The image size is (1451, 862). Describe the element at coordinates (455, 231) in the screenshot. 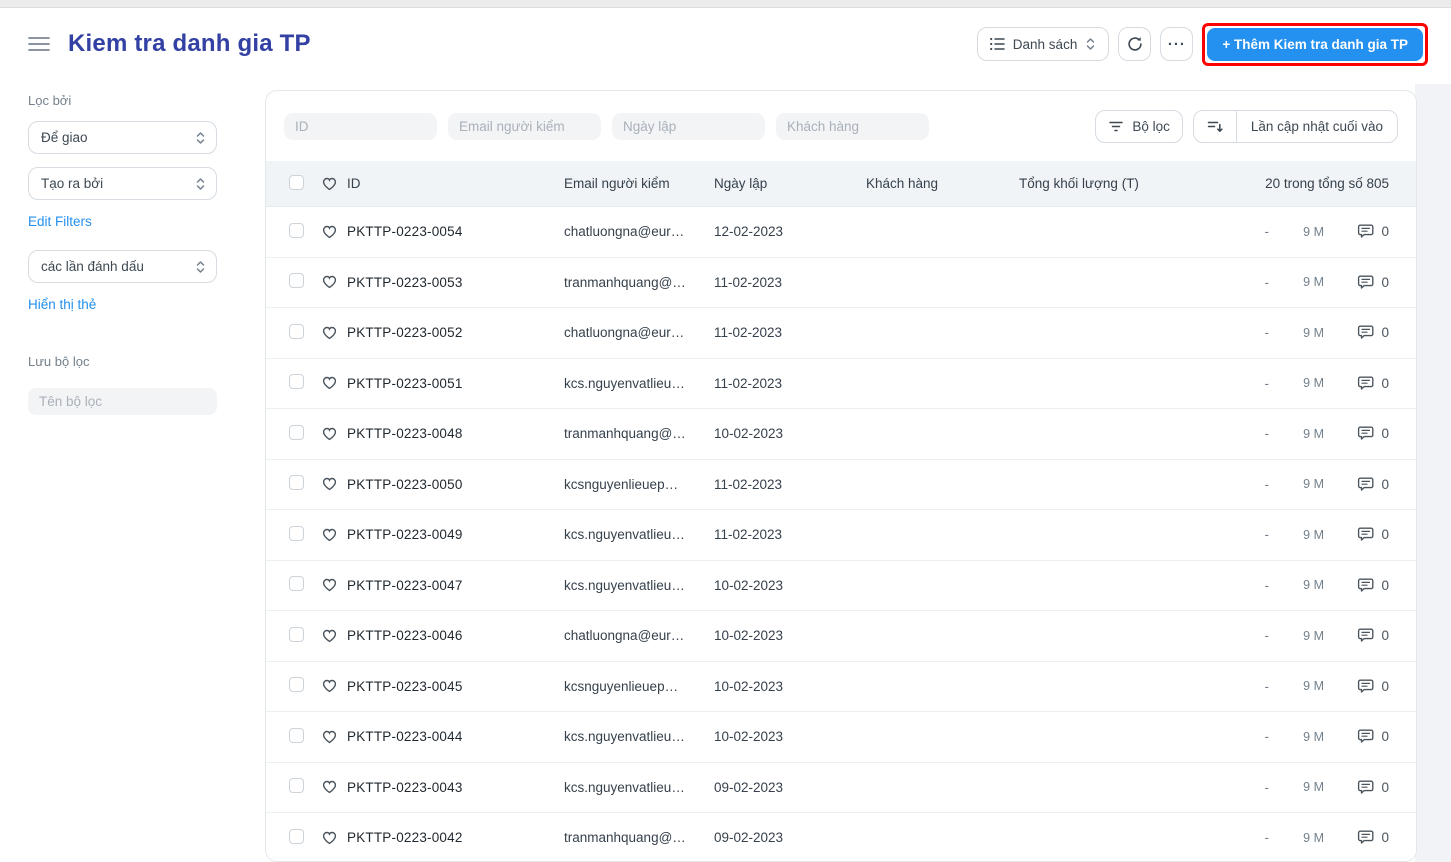

I see `row-id-link: PKTTP-0223-0054` at that location.